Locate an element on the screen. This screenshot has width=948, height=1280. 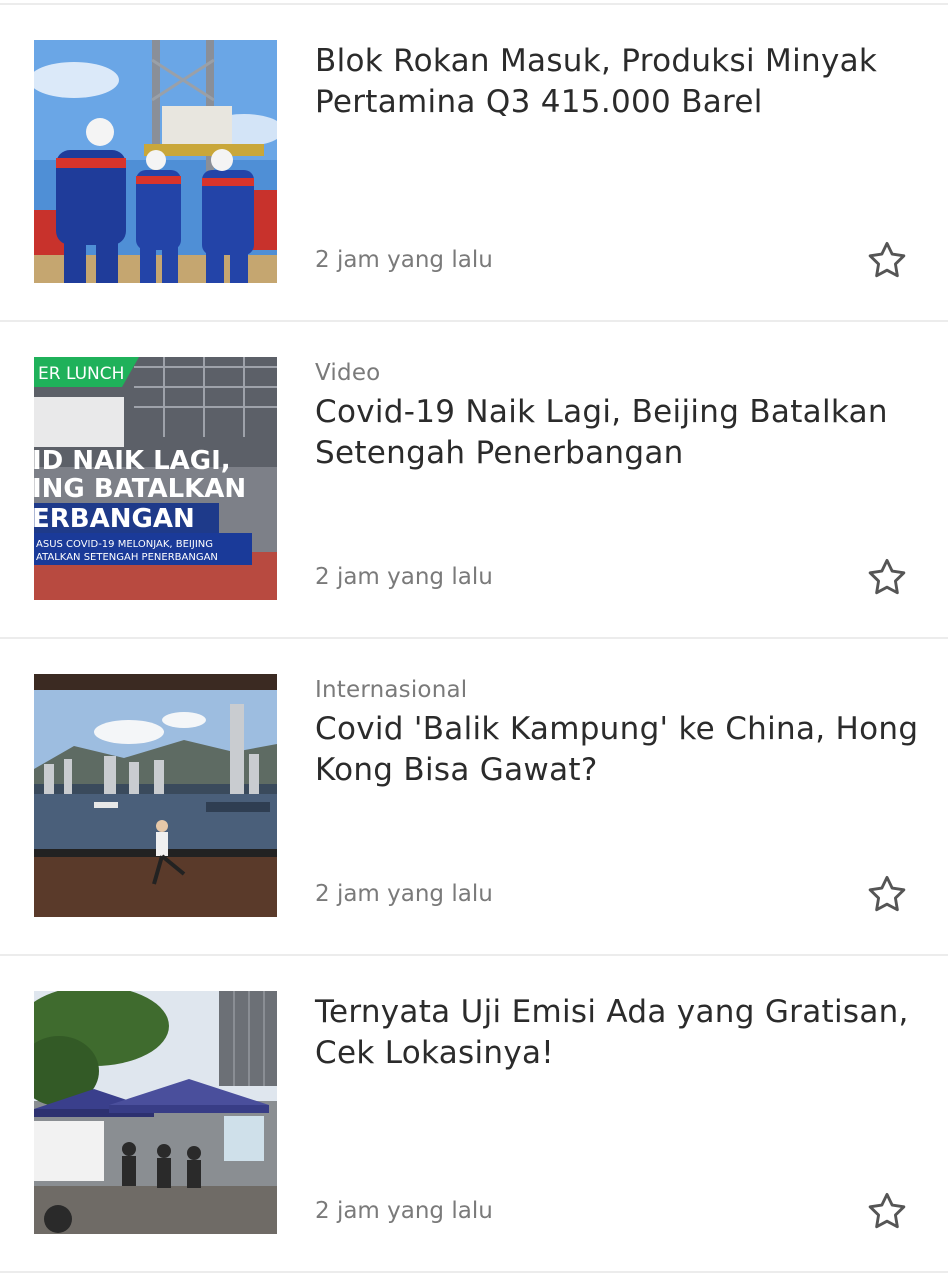
hong-kong-harbour-photo is located at coordinates (155, 795).